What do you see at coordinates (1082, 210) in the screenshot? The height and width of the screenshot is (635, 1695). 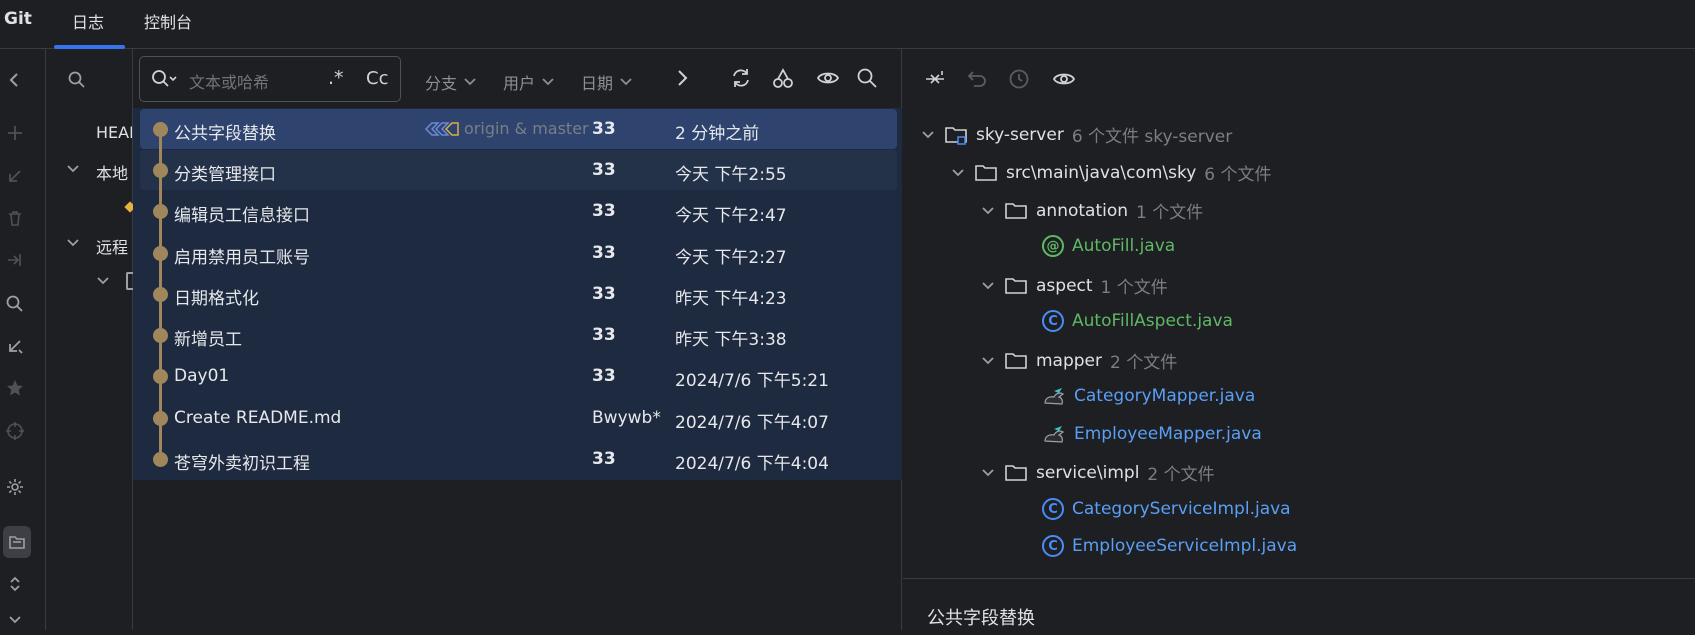 I see `tree-annotation-label: annotation` at bounding box center [1082, 210].